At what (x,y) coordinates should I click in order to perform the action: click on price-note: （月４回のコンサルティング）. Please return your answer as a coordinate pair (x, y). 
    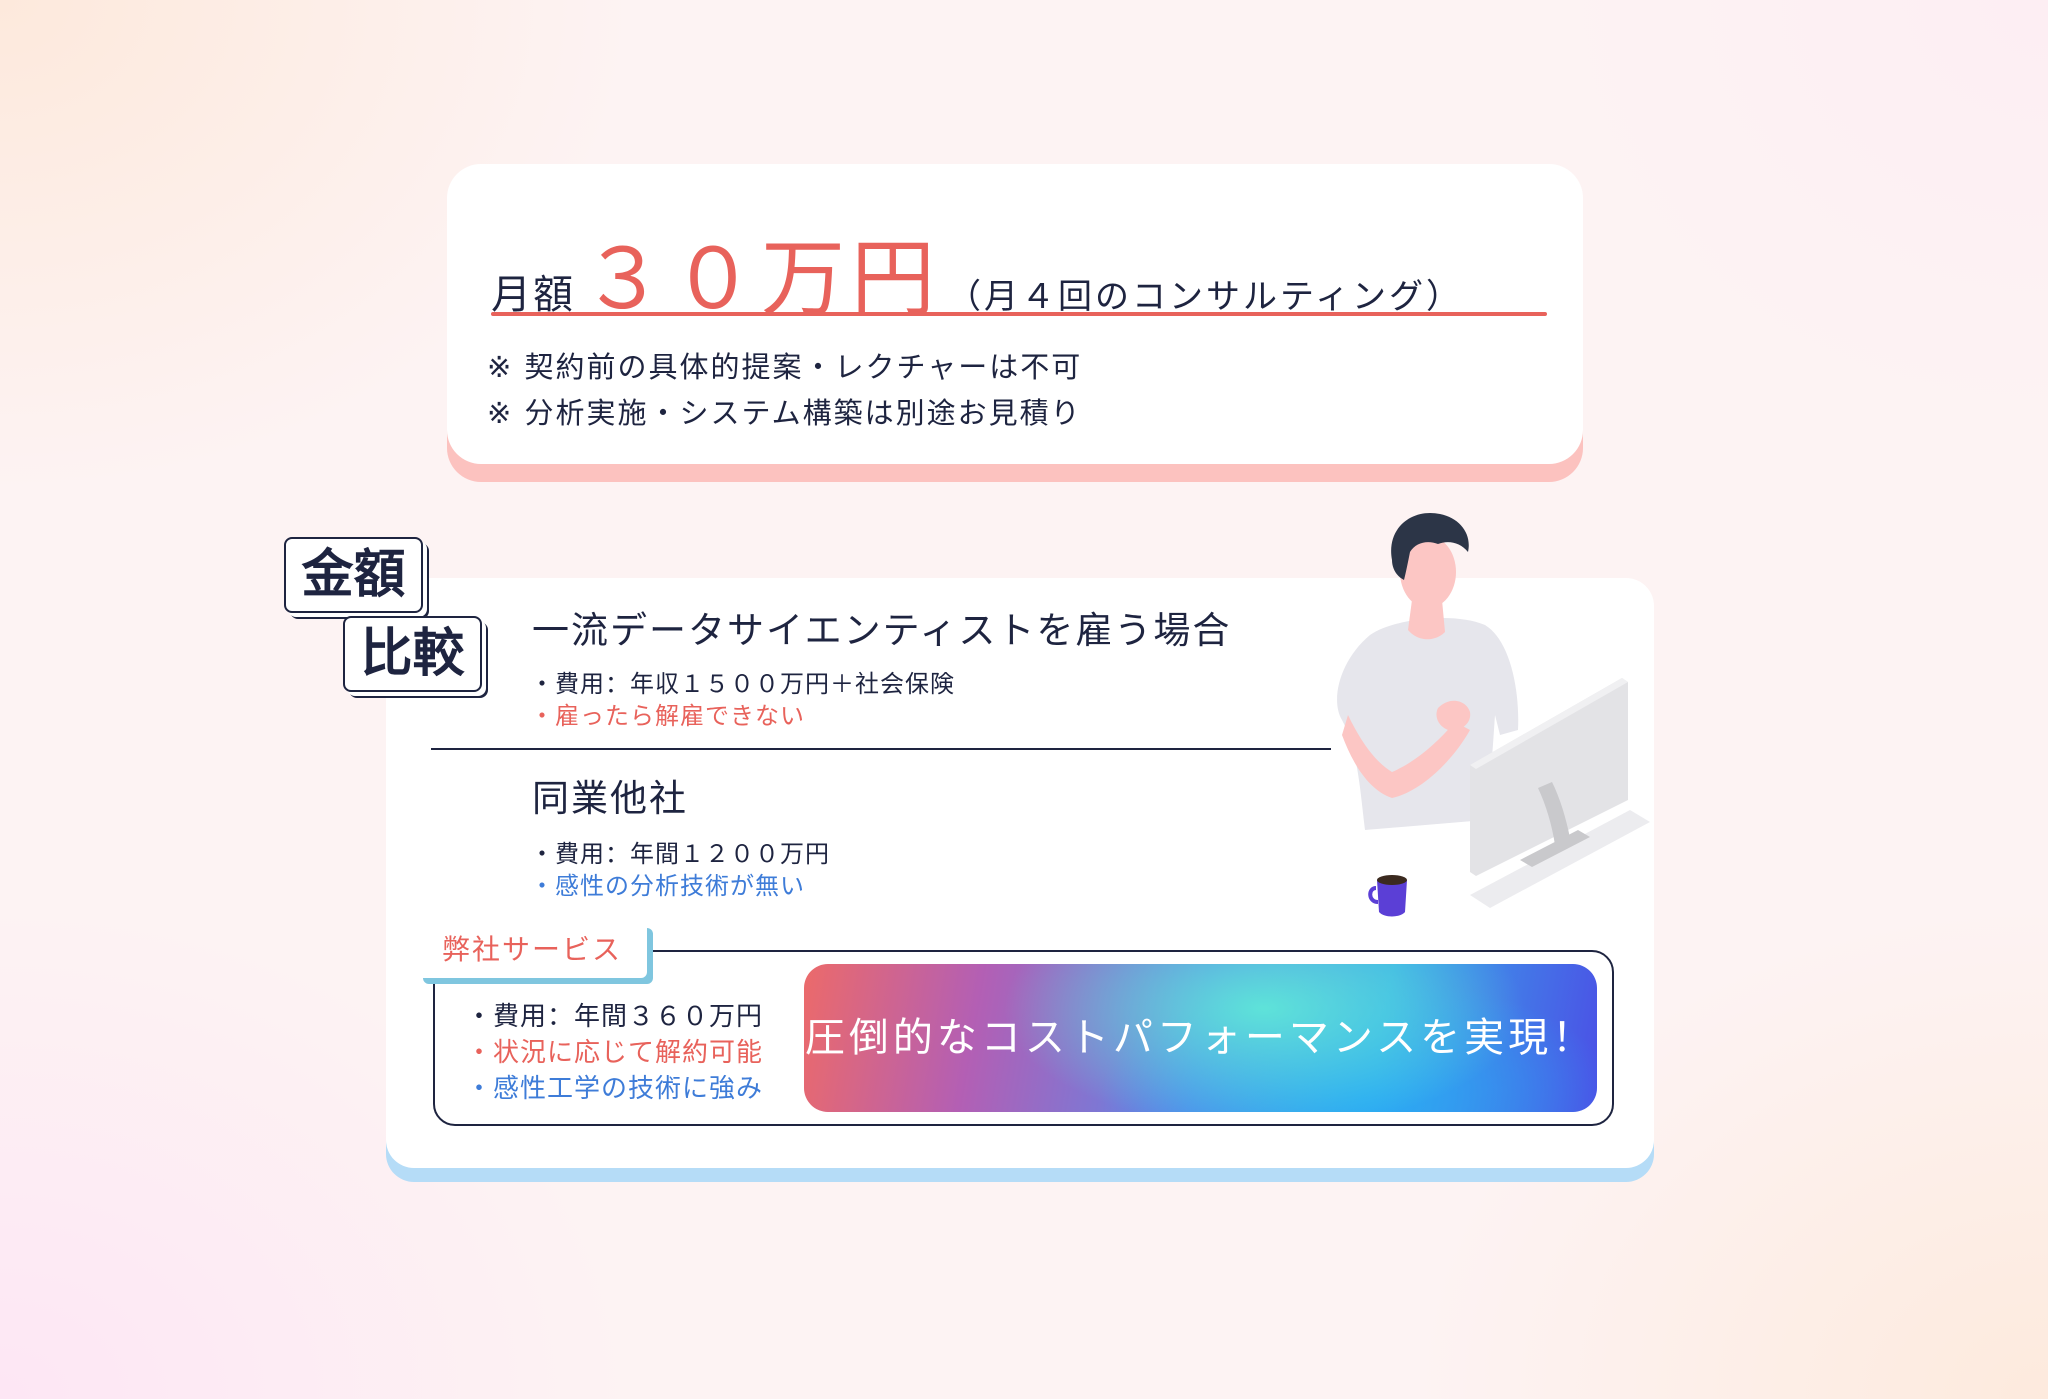
    Looking at the image, I should click on (1205, 297).